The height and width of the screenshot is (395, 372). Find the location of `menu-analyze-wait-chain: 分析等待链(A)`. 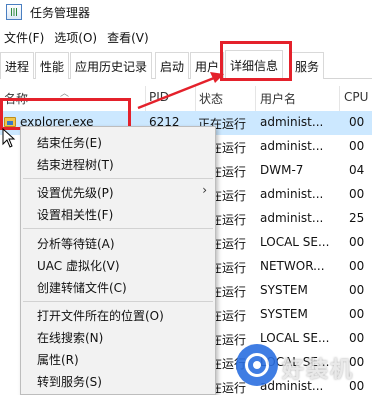

menu-analyze-wait-chain: 分析等待链(A) is located at coordinates (76, 243).